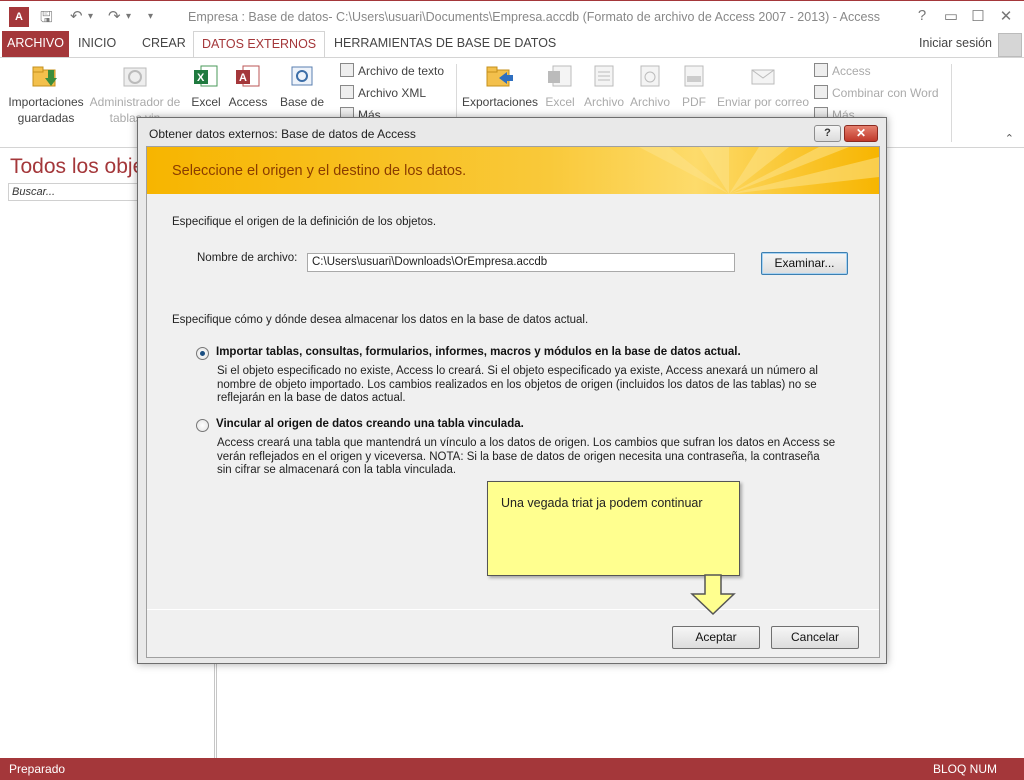  What do you see at coordinates (383, 92) in the screenshot?
I see `import-xml-button: Archivo XML` at bounding box center [383, 92].